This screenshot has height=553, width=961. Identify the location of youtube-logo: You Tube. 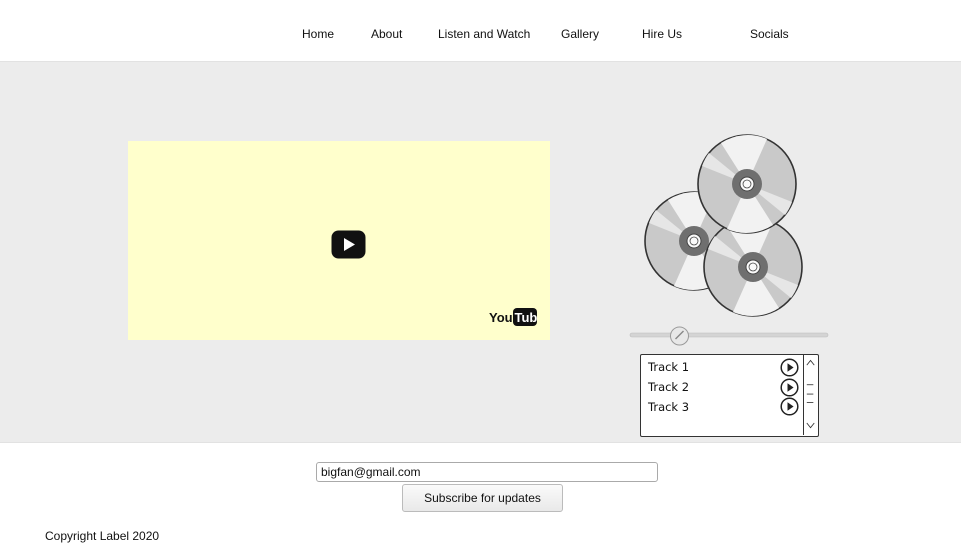
(513, 317).